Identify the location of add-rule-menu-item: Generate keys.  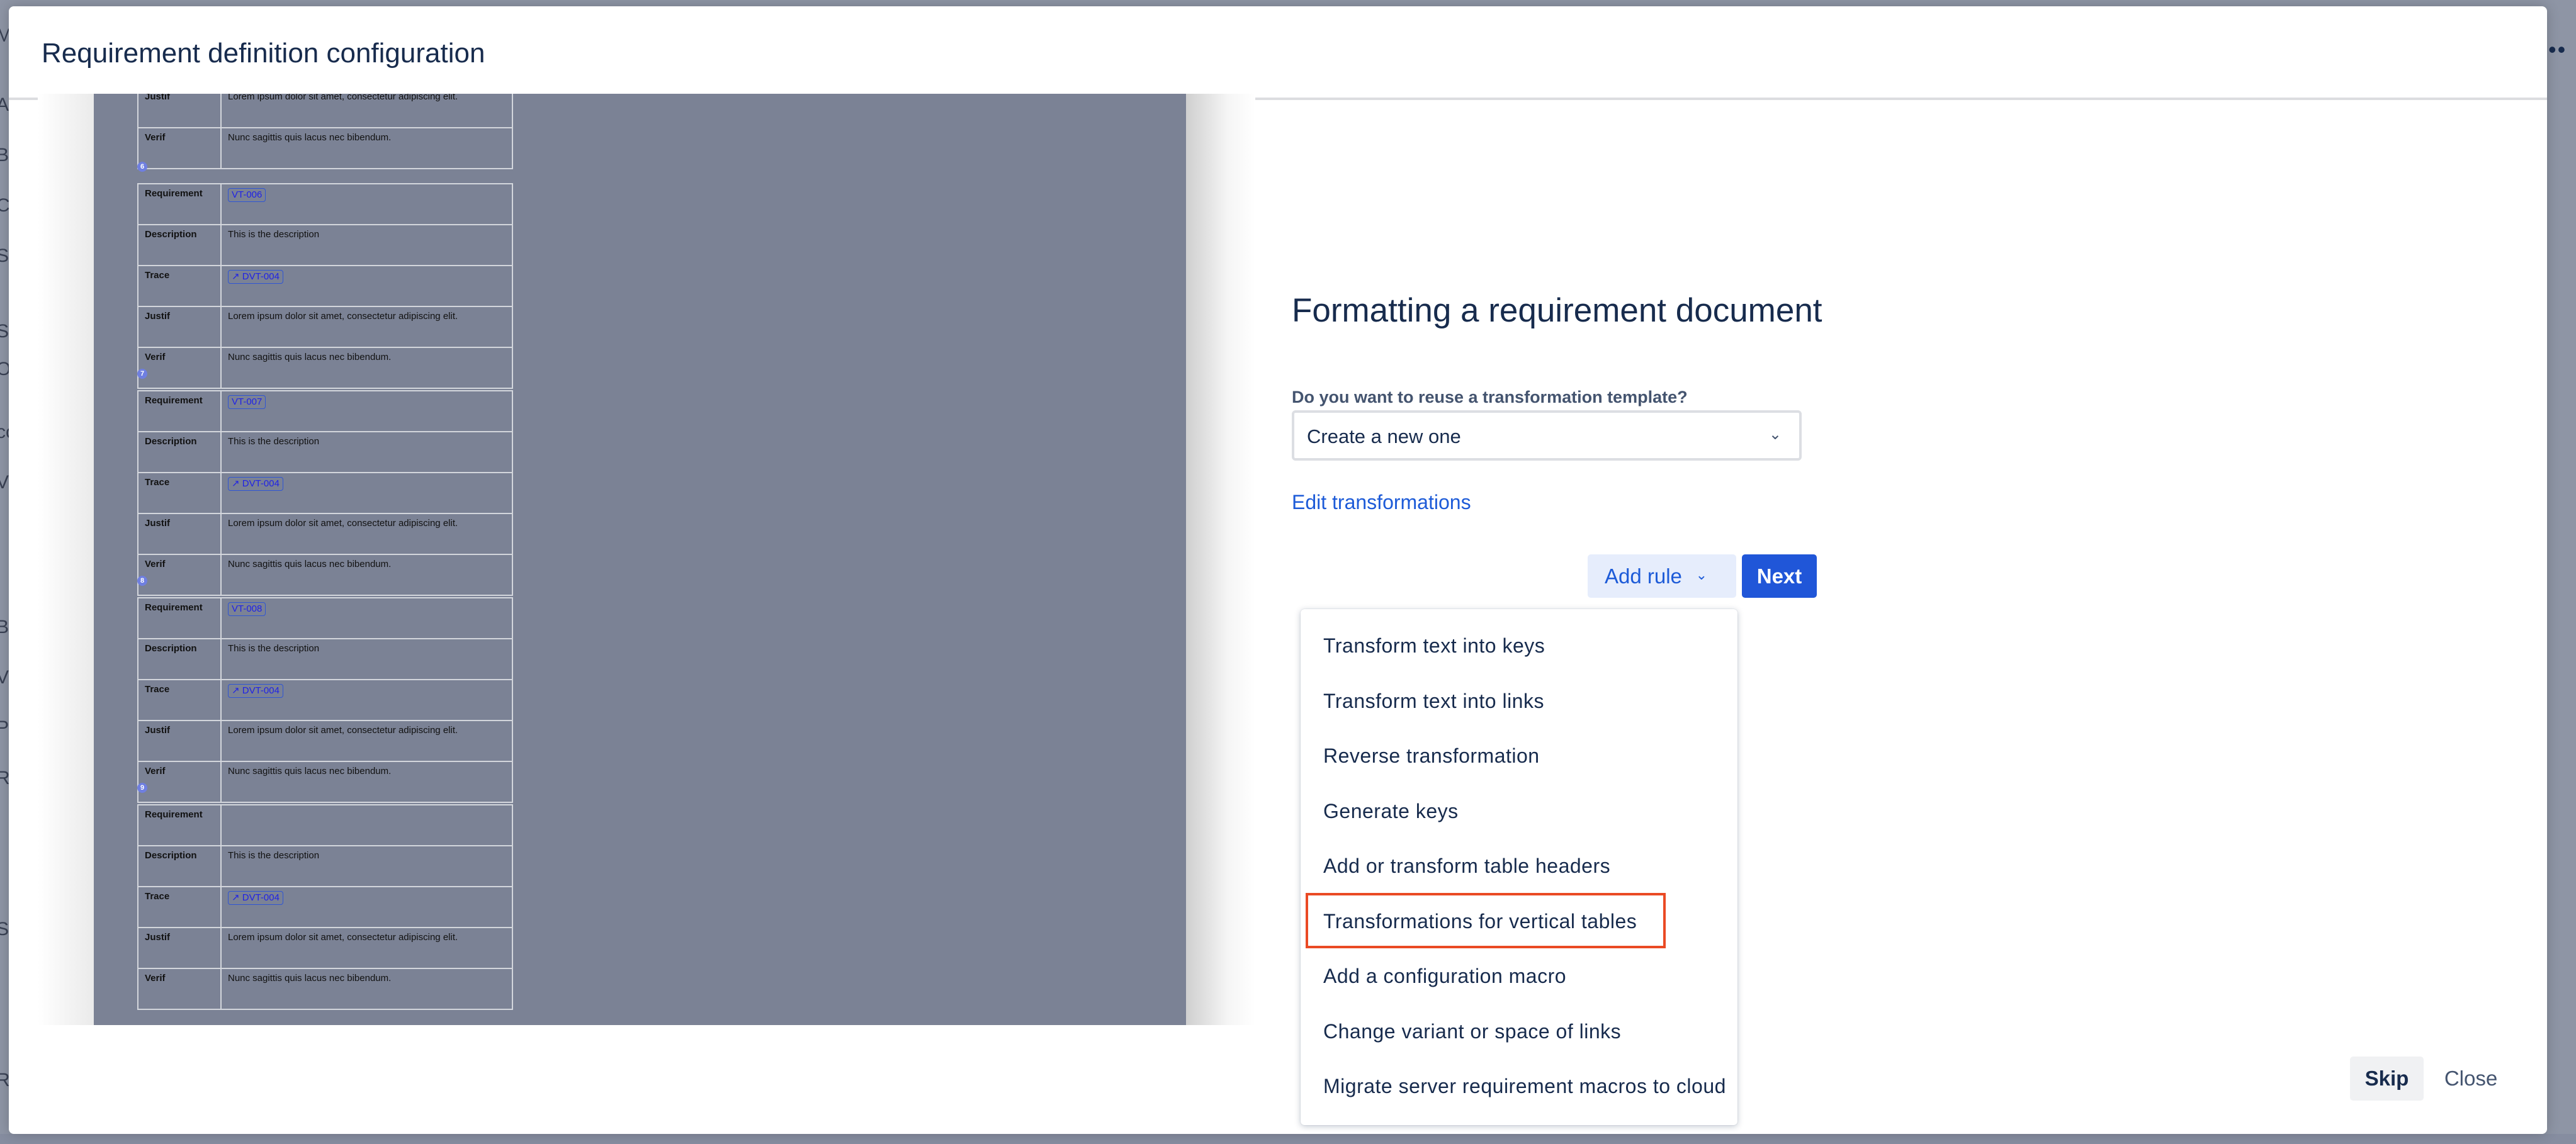
(1391, 811).